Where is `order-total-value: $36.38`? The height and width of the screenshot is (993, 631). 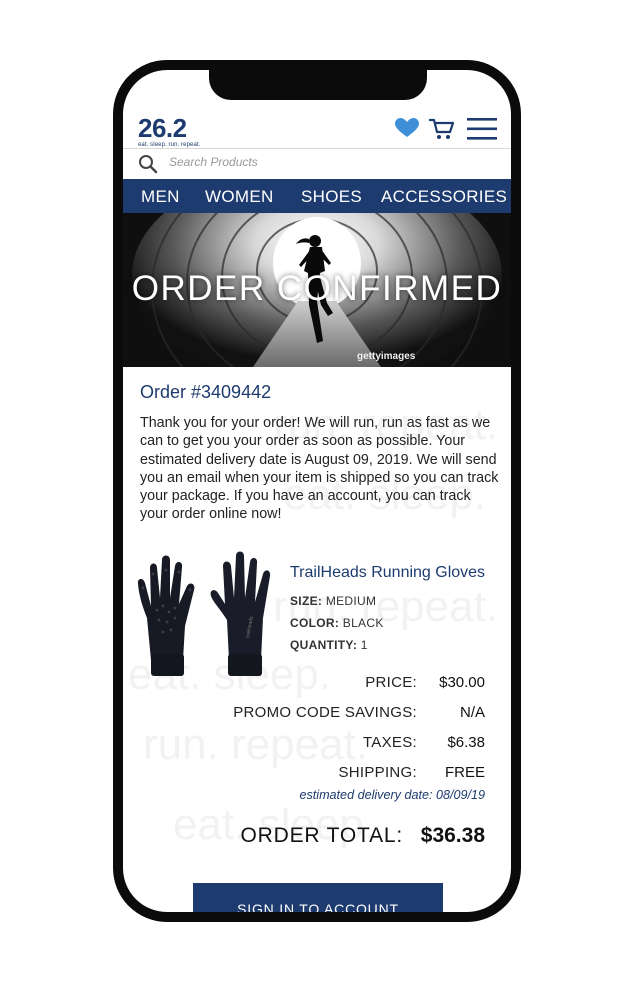 order-total-value: $36.38 is located at coordinates (452, 835).